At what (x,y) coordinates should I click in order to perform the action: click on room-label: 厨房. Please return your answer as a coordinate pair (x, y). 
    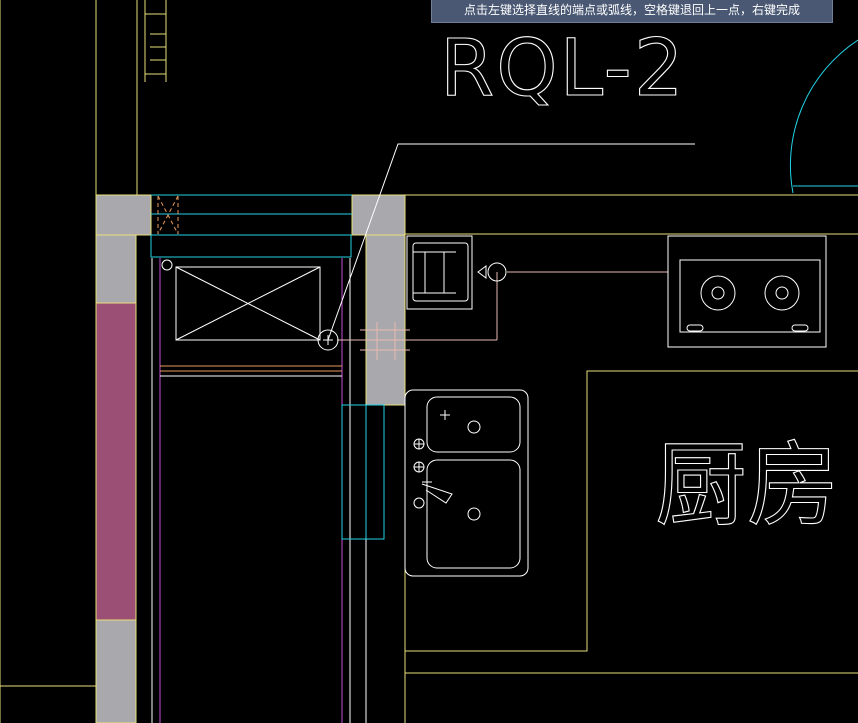
    Looking at the image, I should click on (747, 485).